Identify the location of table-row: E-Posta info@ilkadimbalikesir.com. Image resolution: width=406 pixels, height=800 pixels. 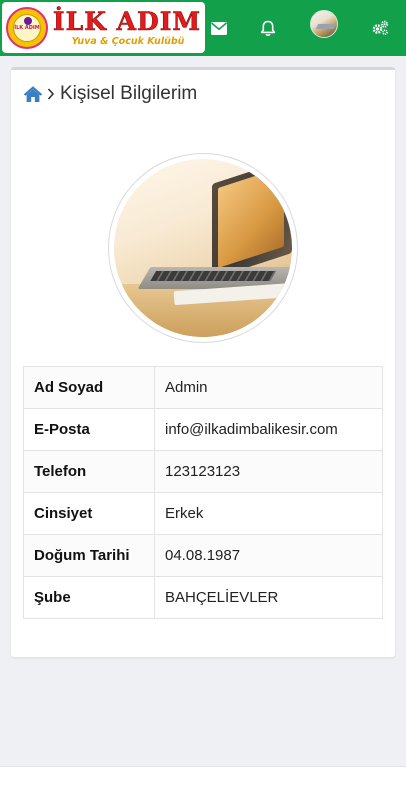
(203, 429).